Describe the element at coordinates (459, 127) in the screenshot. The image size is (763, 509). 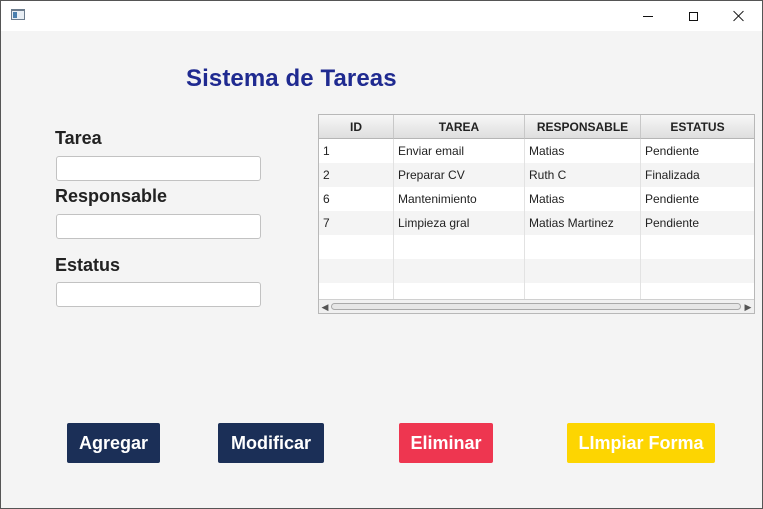
I see `column-header-tarea: TAREA` at that location.